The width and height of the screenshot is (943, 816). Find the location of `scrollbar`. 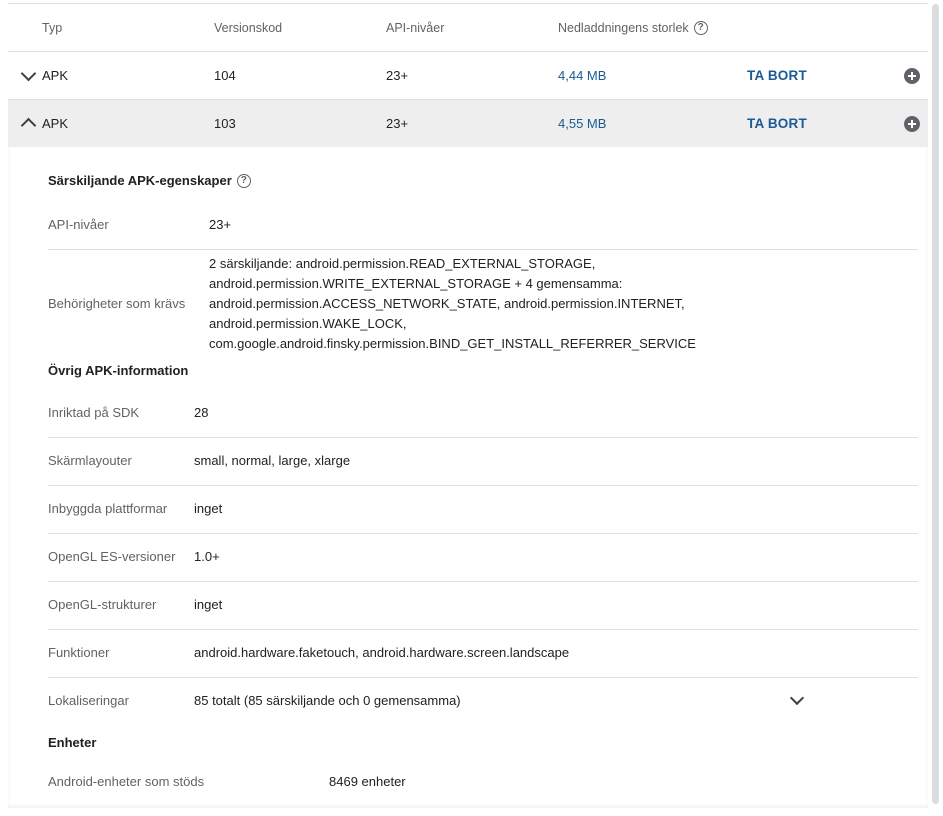

scrollbar is located at coordinates (935, 408).